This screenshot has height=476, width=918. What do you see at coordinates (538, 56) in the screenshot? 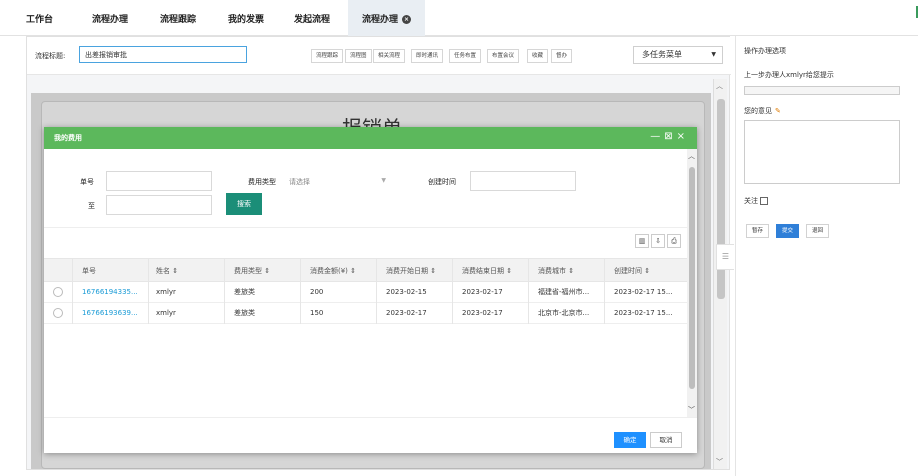
I see `favorite-button: 收藏` at bounding box center [538, 56].